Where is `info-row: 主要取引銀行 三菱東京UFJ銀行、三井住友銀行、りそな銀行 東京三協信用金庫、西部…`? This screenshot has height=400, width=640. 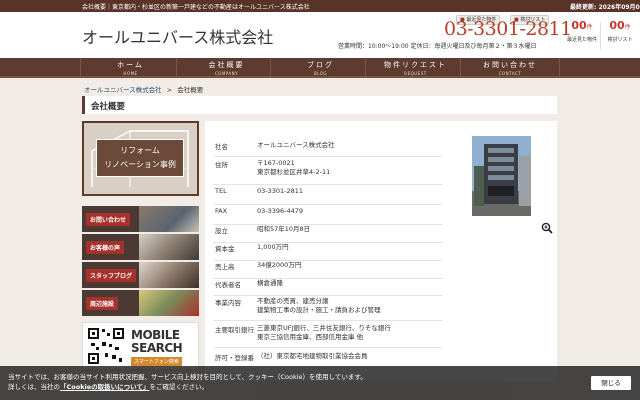 info-row: 主要取引銀行 三菱東京UFJ銀行、三井住友銀行、りそな銀行 東京三協信用金庫、西部… is located at coordinates (328, 336).